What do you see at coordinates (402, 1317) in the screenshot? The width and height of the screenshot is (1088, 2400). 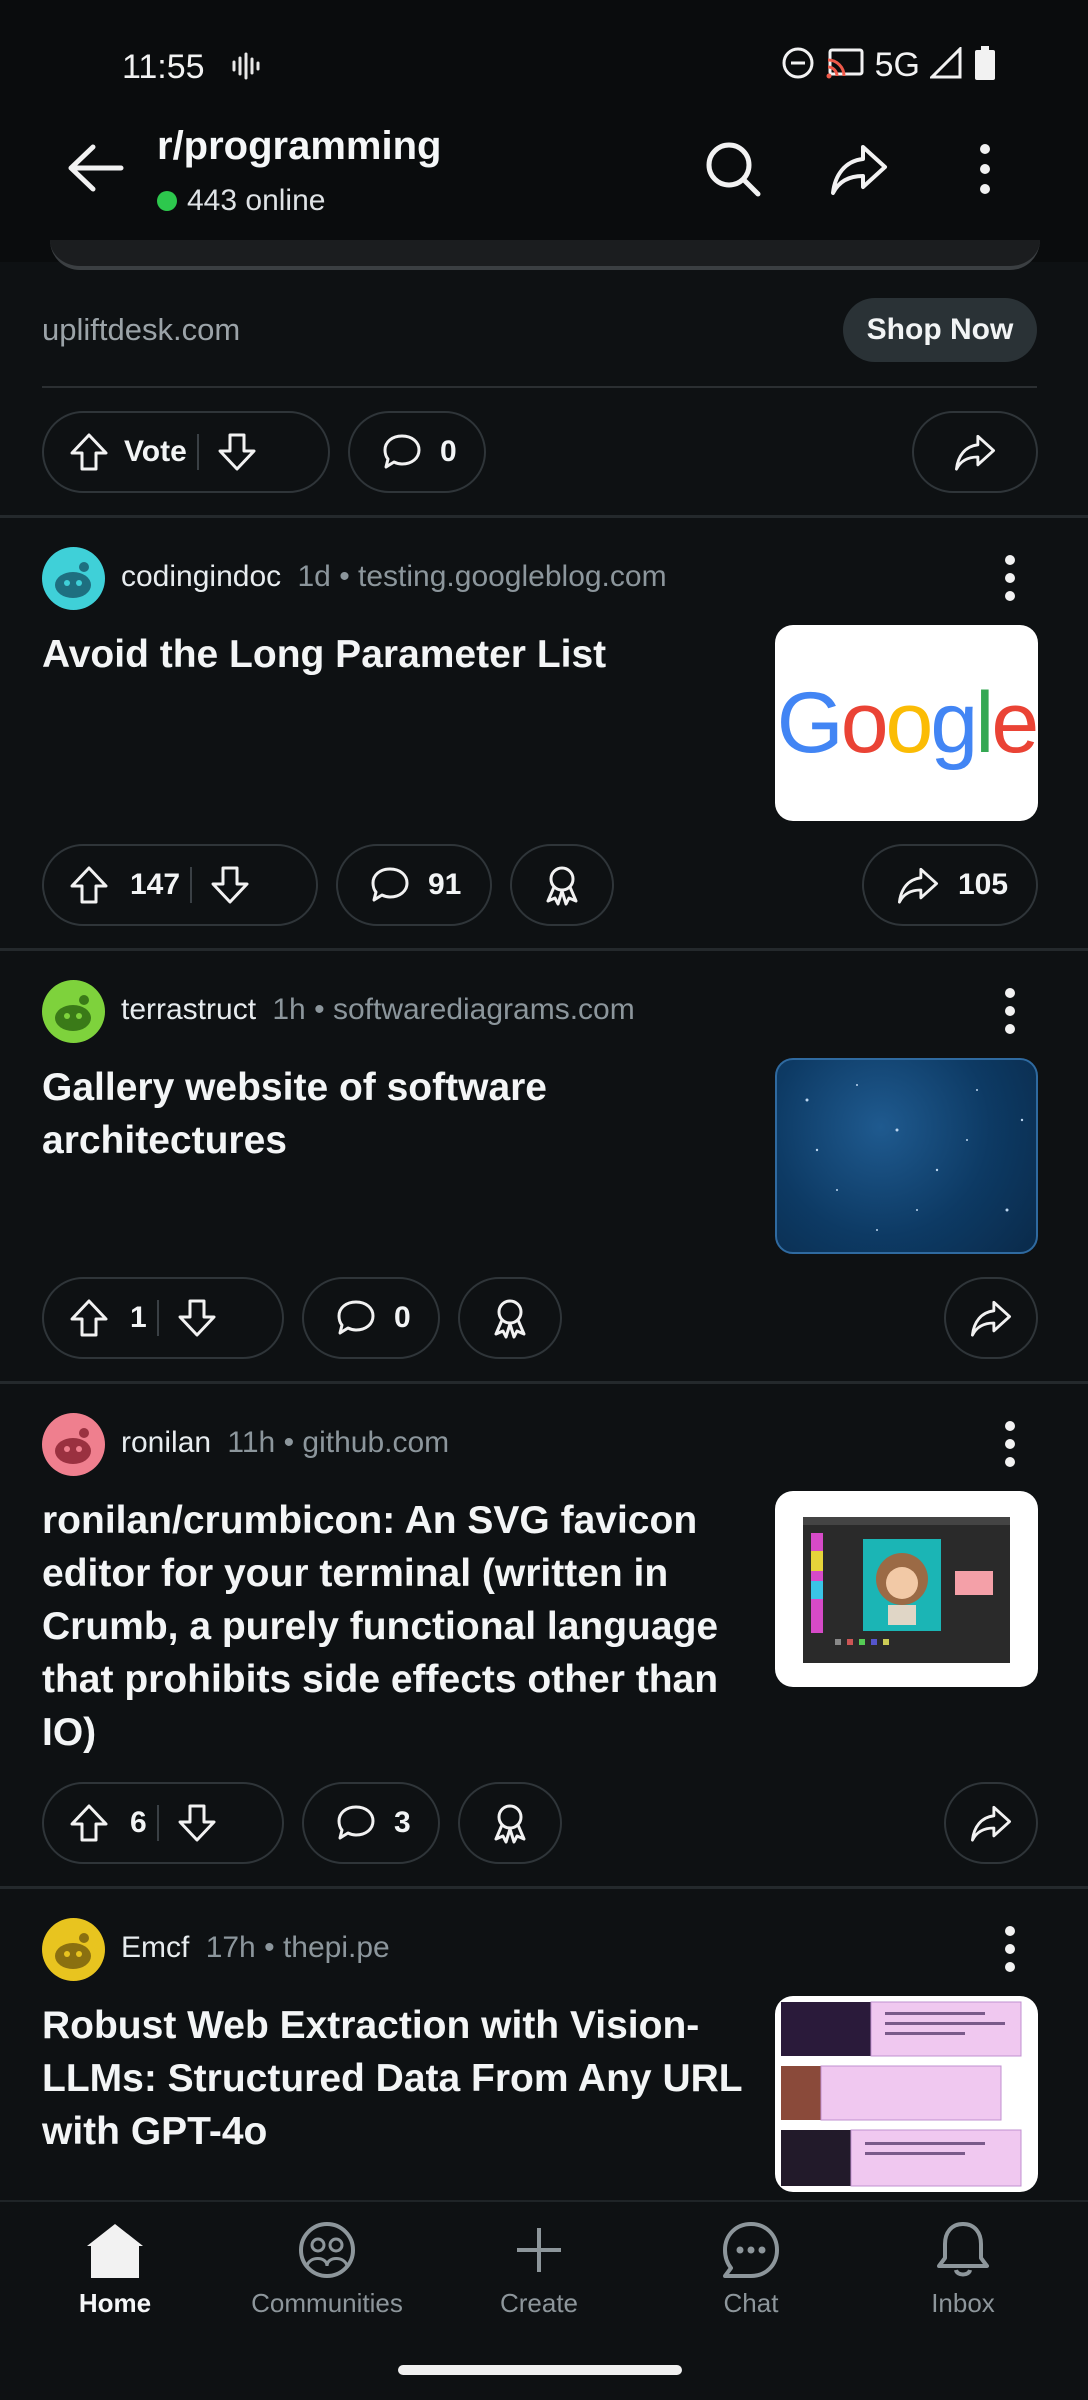 I see `comment-count: 0` at bounding box center [402, 1317].